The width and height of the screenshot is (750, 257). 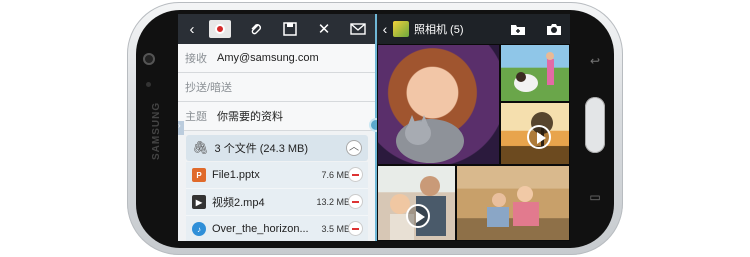 I want to click on menu-key-icon: ▭, so click(x=595, y=197).